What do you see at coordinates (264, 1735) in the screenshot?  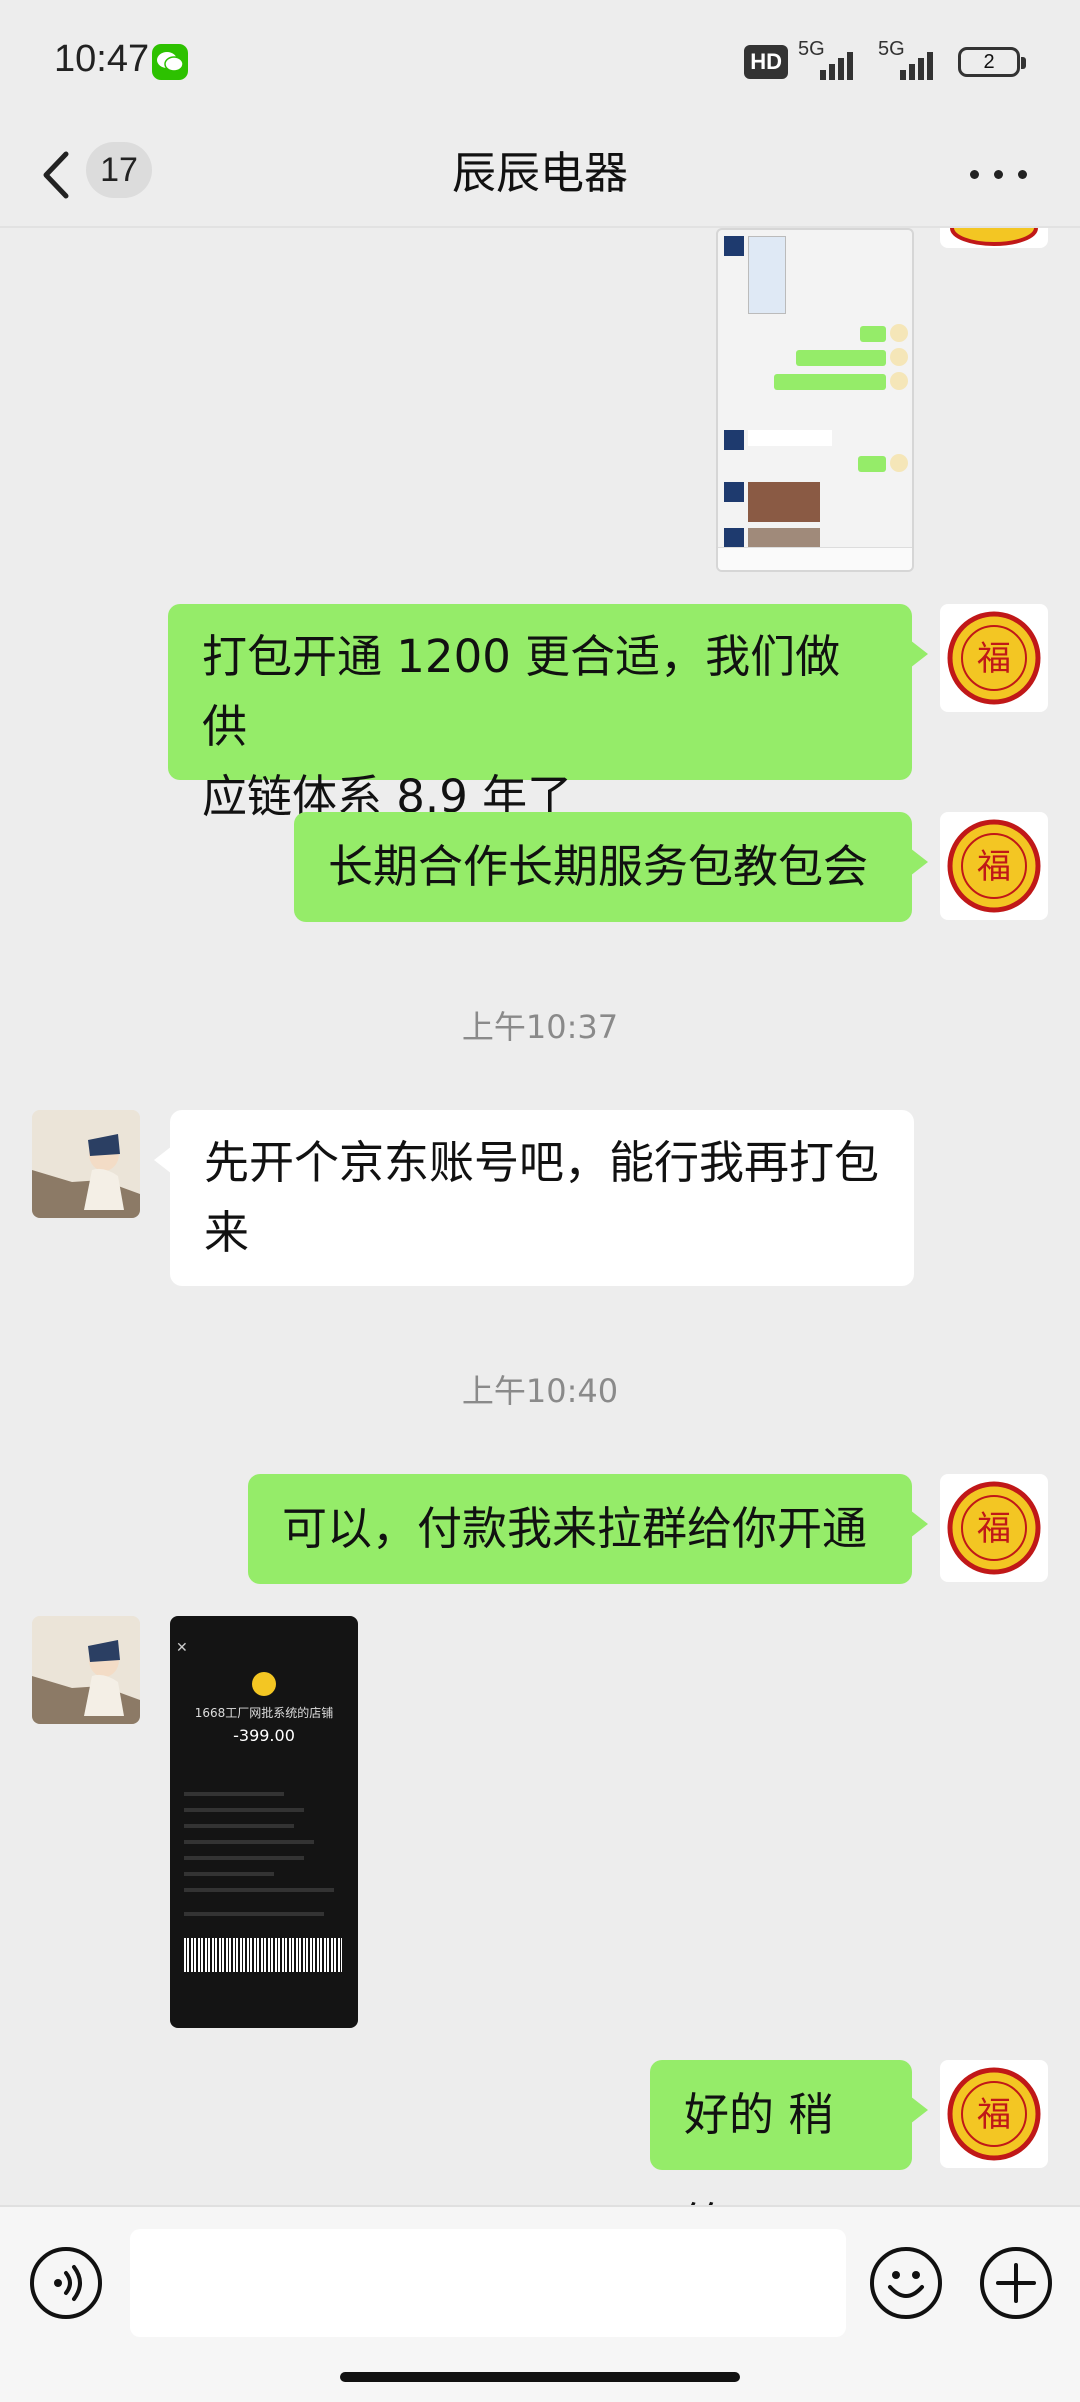 I see `payment-amount: -399.00` at bounding box center [264, 1735].